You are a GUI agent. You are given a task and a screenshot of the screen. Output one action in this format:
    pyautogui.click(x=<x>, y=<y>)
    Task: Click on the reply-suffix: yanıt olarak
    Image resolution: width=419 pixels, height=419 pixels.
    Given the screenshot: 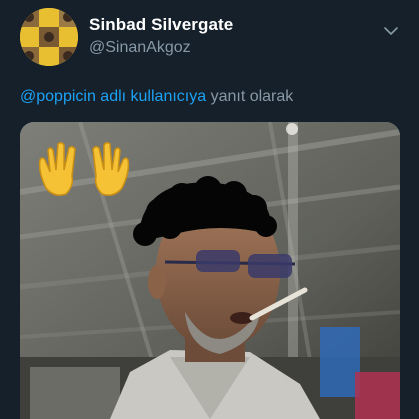 What is the action you would take?
    pyautogui.click(x=250, y=96)
    